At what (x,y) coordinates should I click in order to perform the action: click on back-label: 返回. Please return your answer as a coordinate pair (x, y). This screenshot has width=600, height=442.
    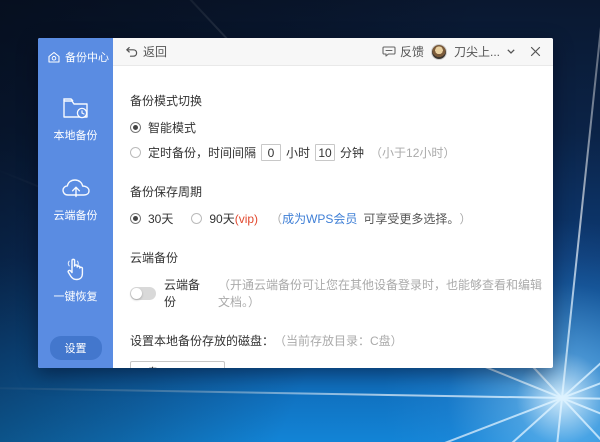
    Looking at the image, I should click on (155, 52).